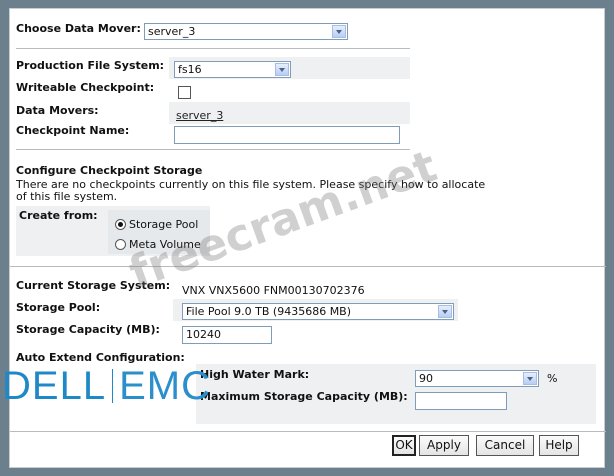 The image size is (614, 476). What do you see at coordinates (461, 401) in the screenshot?
I see `max-capacity-input` at bounding box center [461, 401].